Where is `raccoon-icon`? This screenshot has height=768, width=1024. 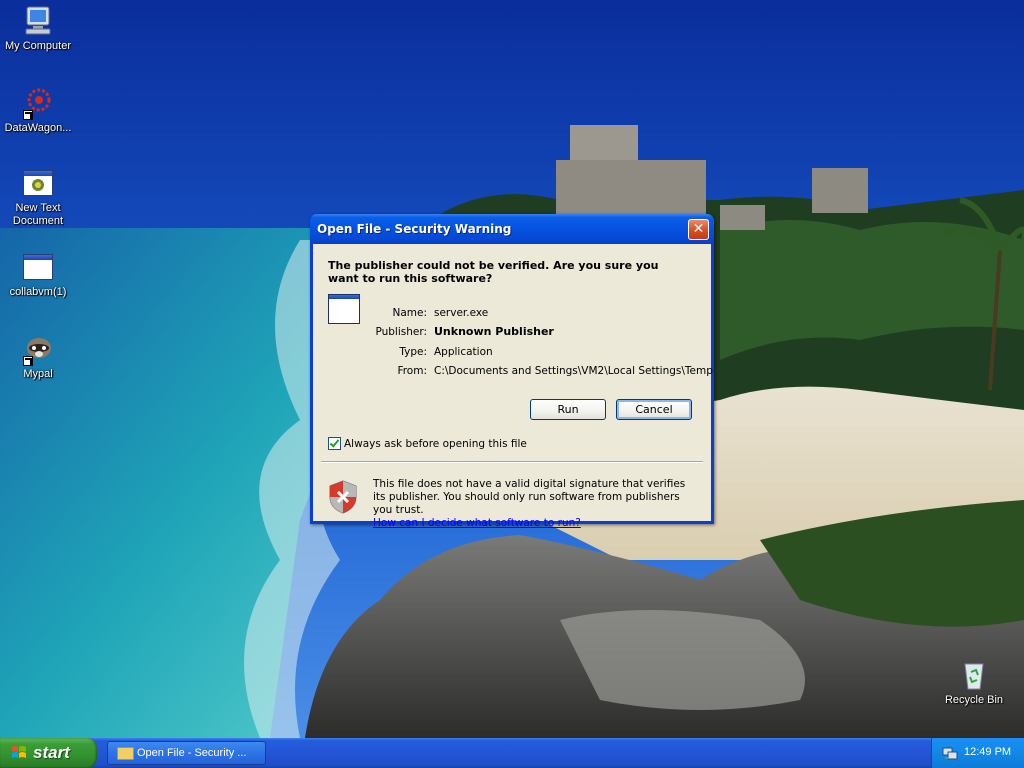
raccoon-icon is located at coordinates (38, 349).